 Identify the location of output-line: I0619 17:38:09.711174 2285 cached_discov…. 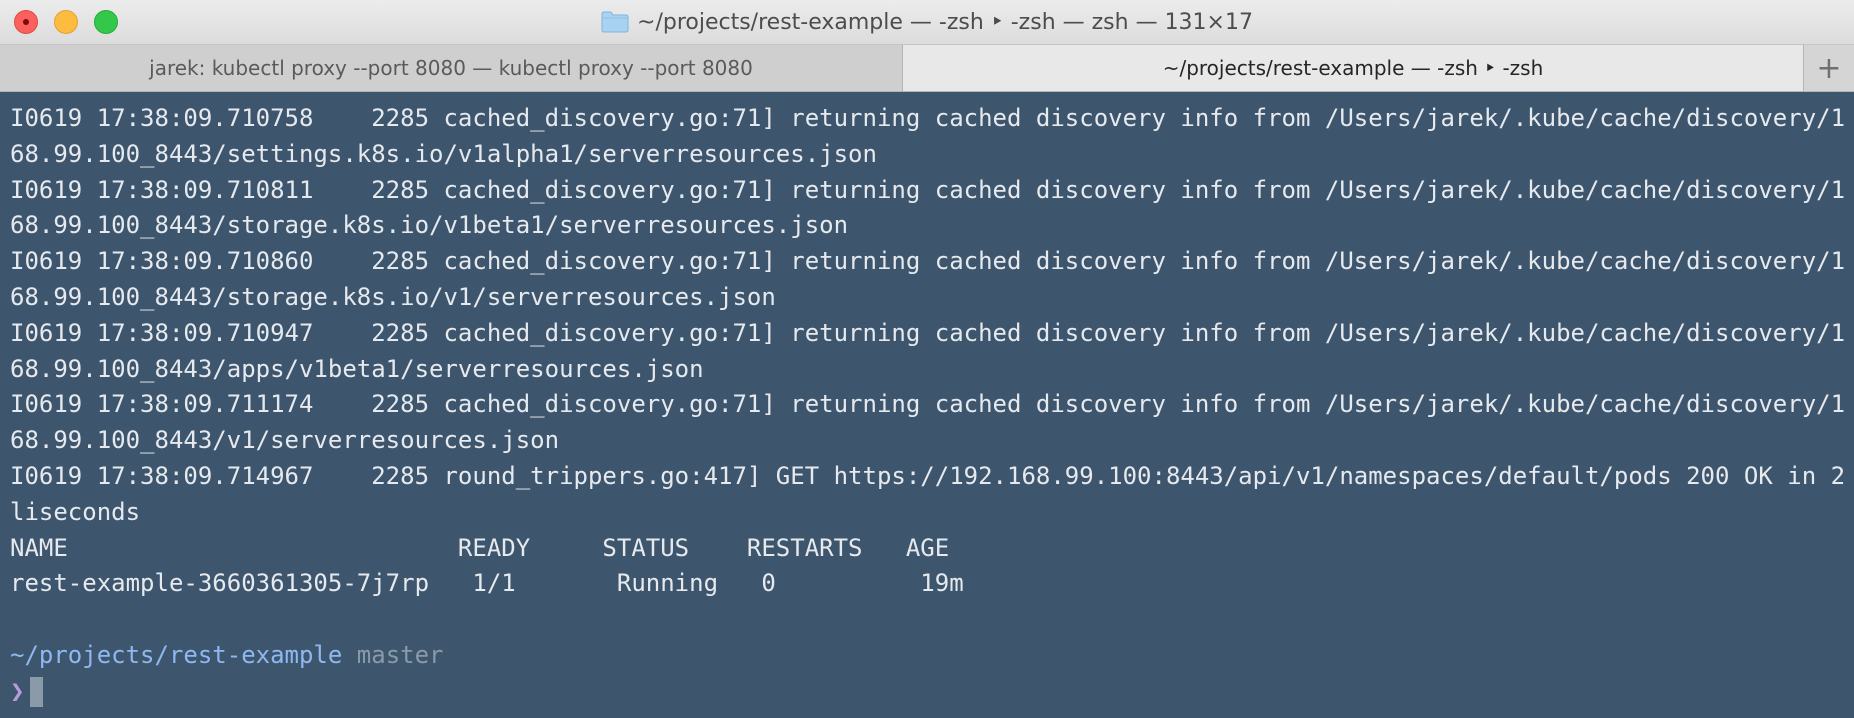
(927, 404).